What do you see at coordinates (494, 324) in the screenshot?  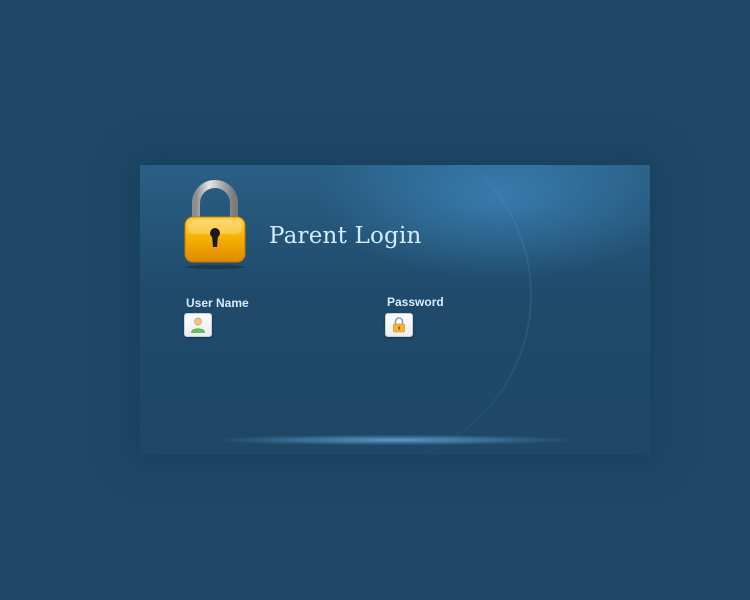 I see `password-input` at bounding box center [494, 324].